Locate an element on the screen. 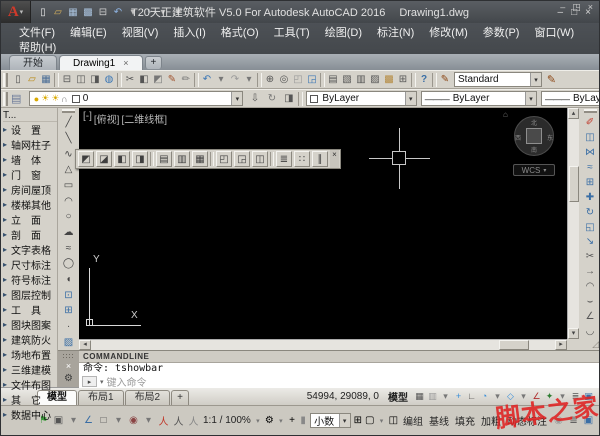  match-properties-icon: ✎ is located at coordinates (172, 80).